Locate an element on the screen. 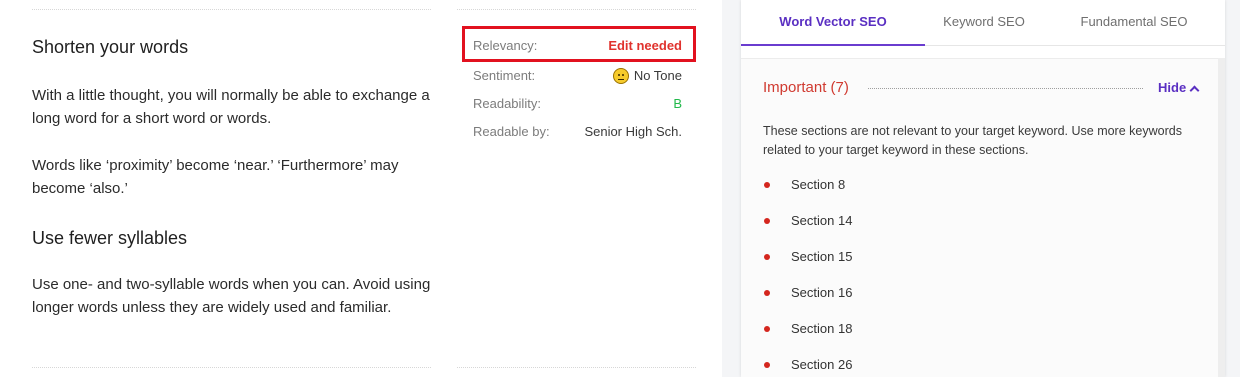 This screenshot has width=1240, height=377. scrollbar is located at coordinates (1221, 217).